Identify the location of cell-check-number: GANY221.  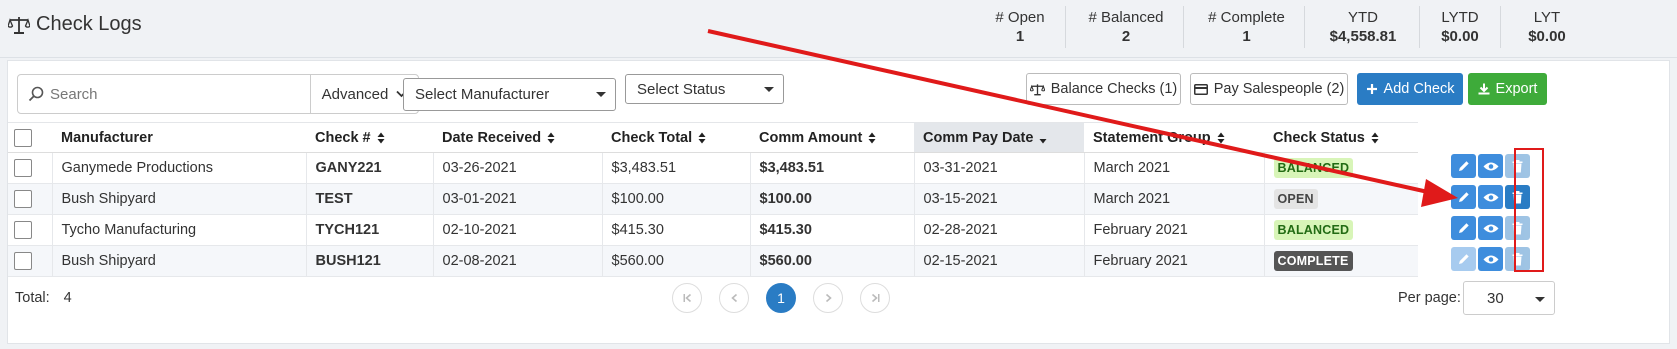
(370, 168).